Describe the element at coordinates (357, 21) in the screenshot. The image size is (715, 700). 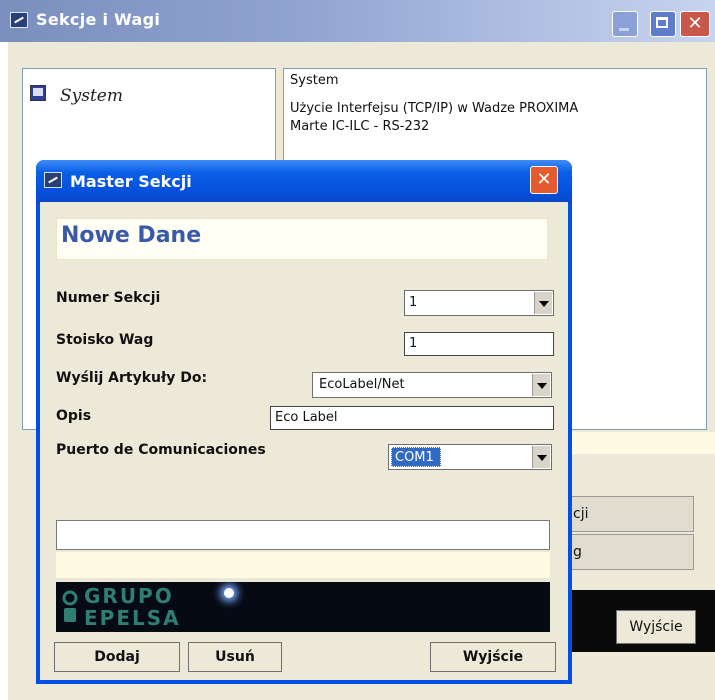
I see `outer-title-bar: Sekcje i Wagi ✕` at that location.